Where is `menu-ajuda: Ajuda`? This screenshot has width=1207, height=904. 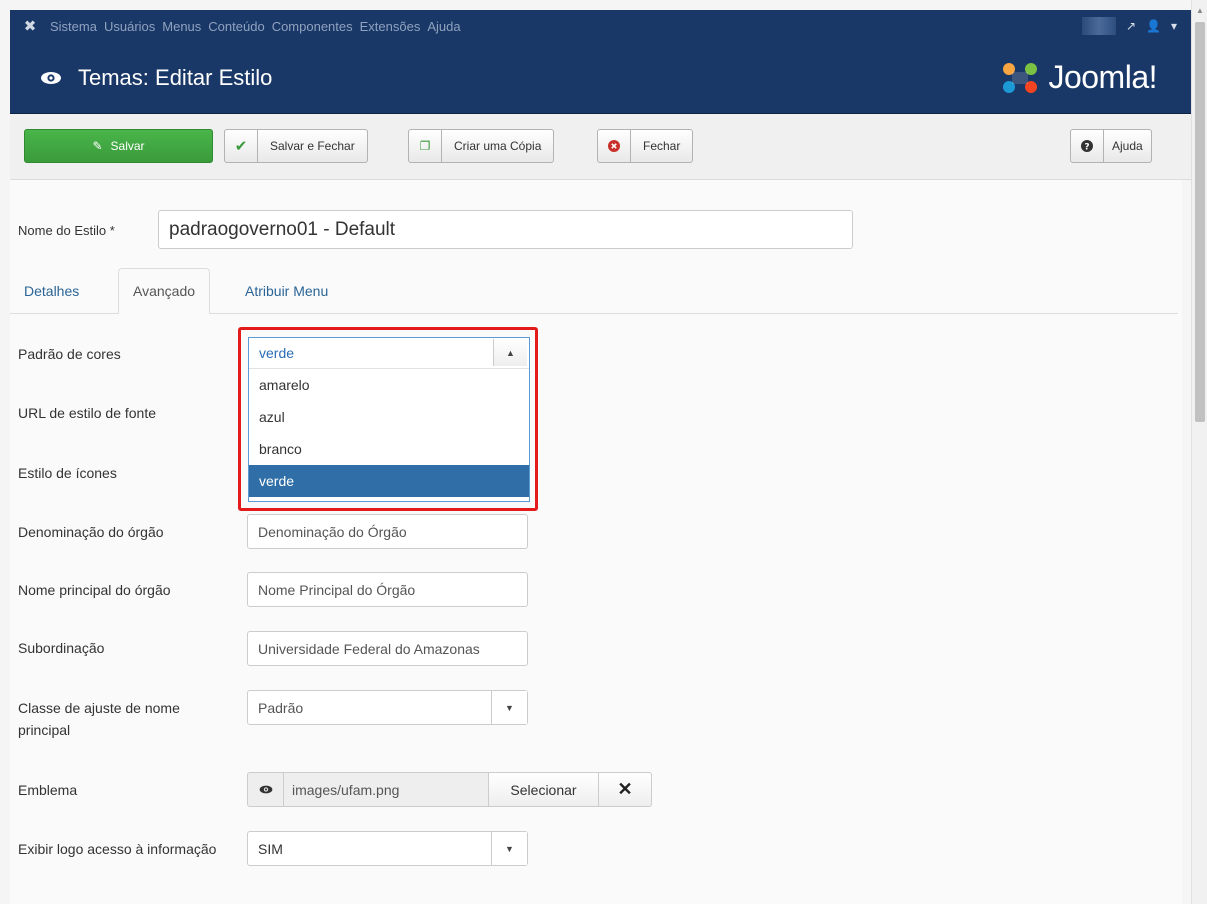
menu-ajuda: Ajuda is located at coordinates (443, 26).